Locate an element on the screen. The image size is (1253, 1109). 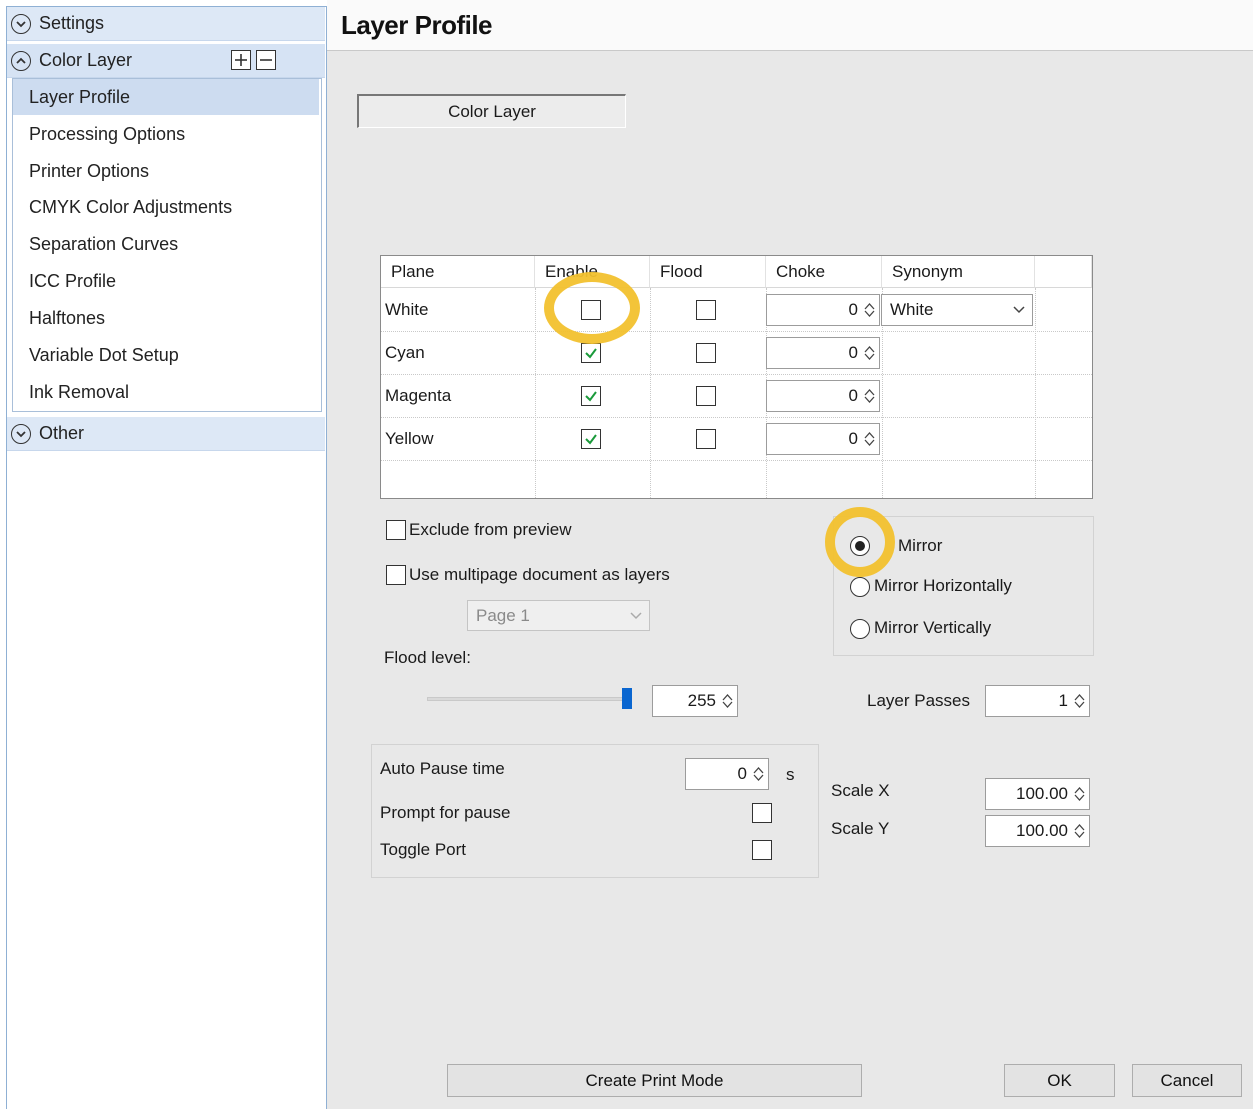
sidebar-item-cmyk-color-adjustments: CMYK Color Adjustments is located at coordinates (166, 207).